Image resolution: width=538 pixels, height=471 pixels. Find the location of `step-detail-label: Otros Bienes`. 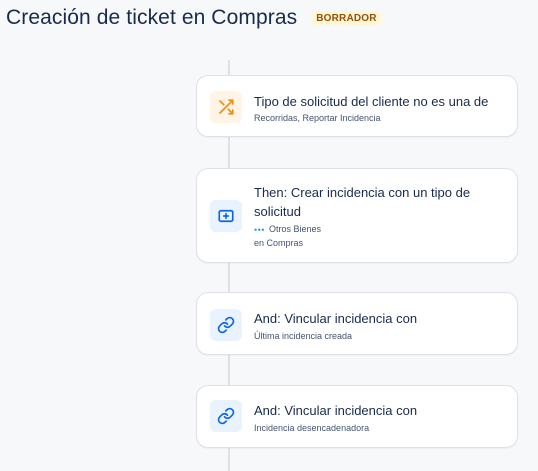

step-detail-label: Otros Bienes is located at coordinates (294, 229).